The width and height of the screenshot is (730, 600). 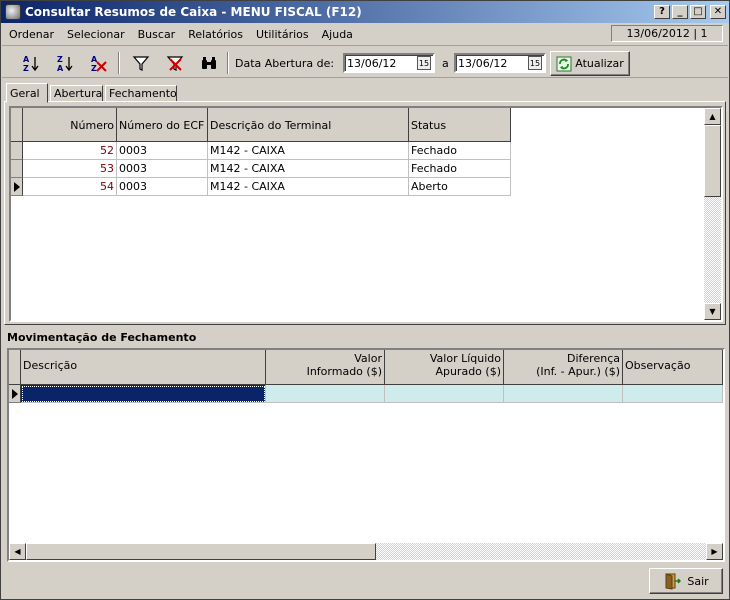 What do you see at coordinates (141, 63) in the screenshot?
I see `filter-button` at bounding box center [141, 63].